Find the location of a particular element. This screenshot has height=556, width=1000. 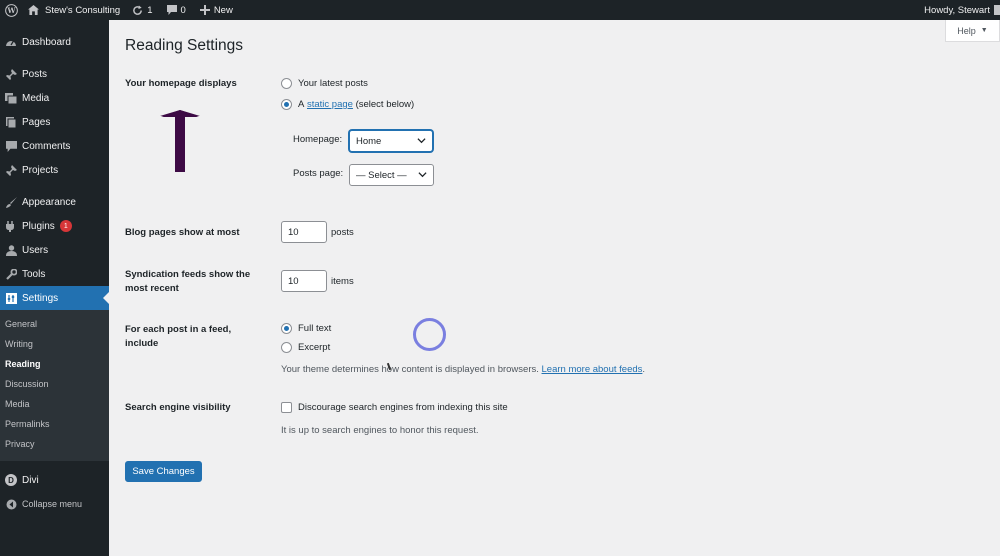

annotation-arrow-up-icon is located at coordinates (180, 141).